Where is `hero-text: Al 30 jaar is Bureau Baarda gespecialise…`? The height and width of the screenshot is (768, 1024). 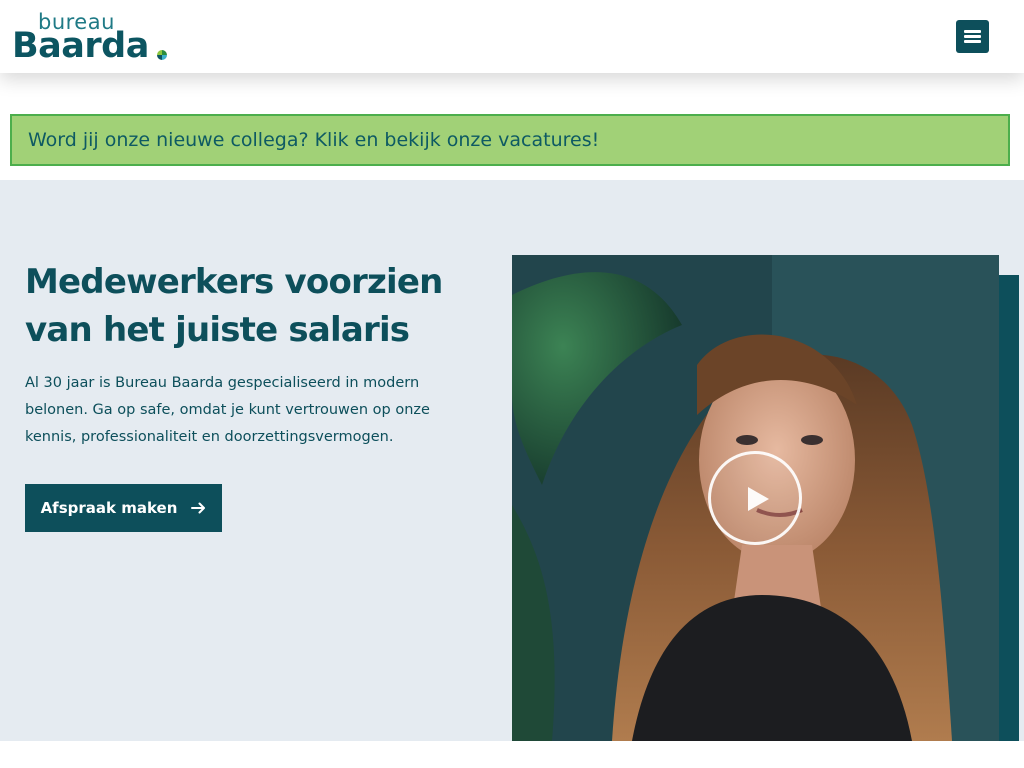
hero-text: Al 30 jaar is Bureau Baarda gespecialise… is located at coordinates (227, 410).